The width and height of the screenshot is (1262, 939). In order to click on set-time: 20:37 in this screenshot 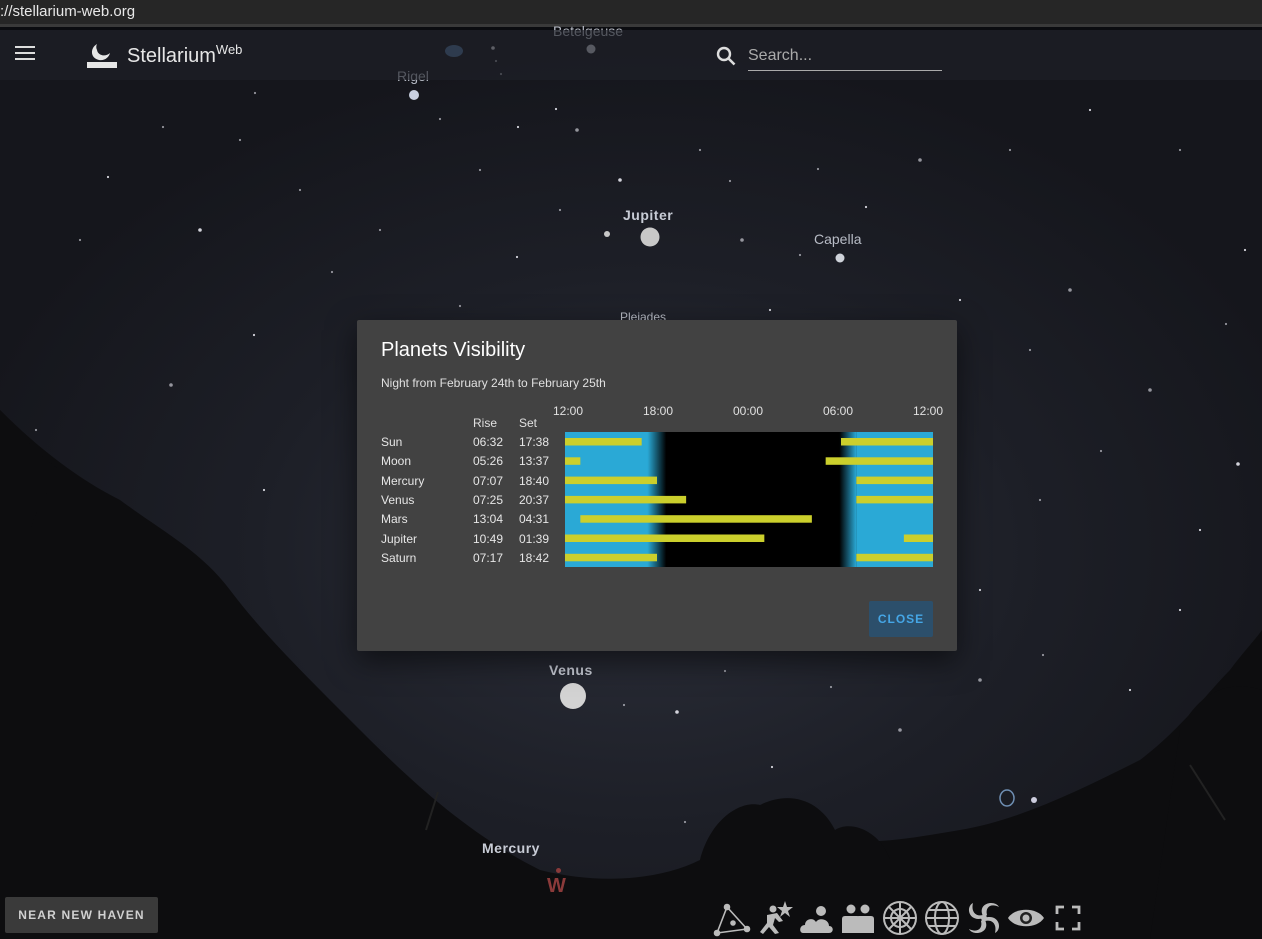, I will do `click(534, 499)`.